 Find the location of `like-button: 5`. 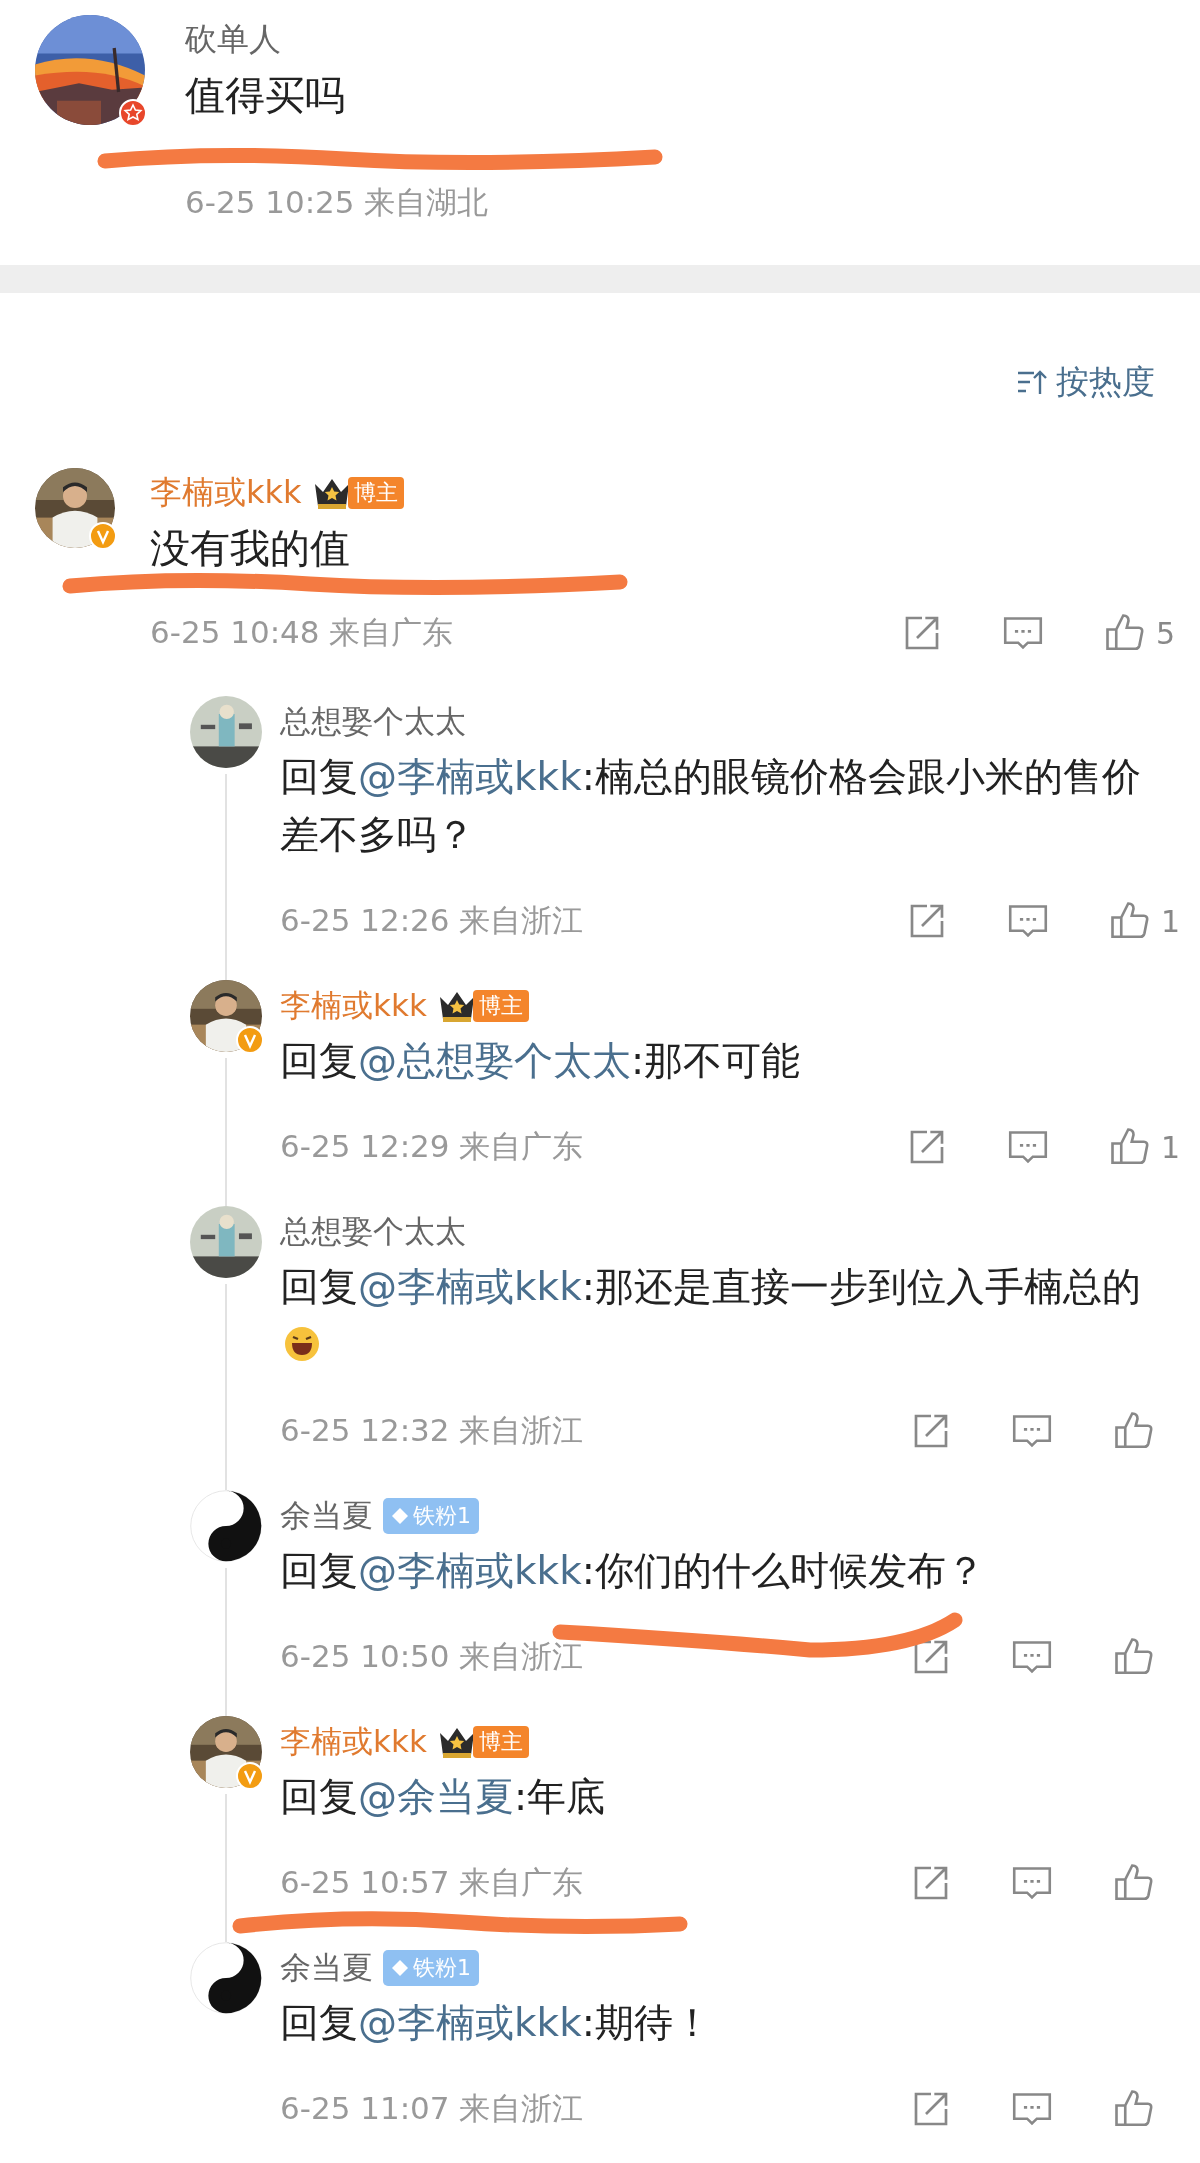

like-button: 5 is located at coordinates (1139, 633).